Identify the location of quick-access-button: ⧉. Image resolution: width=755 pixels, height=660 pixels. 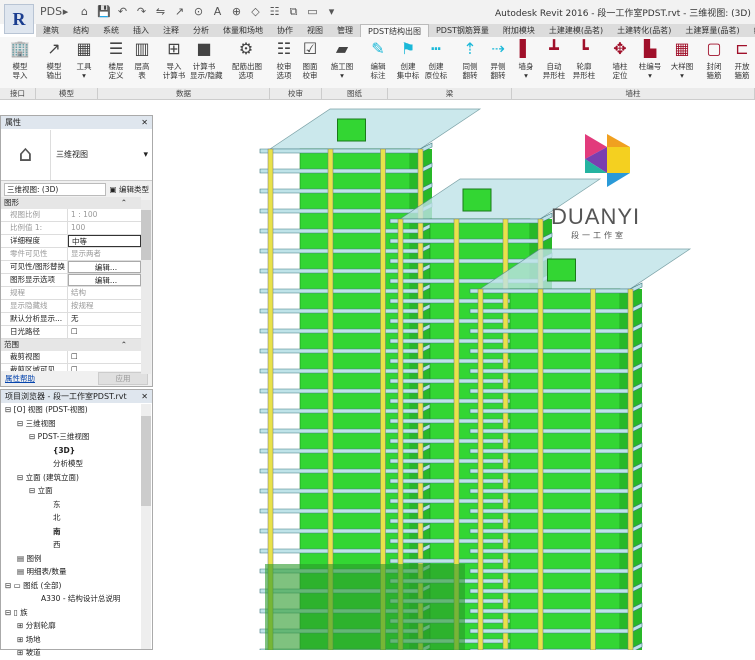
(293, 12).